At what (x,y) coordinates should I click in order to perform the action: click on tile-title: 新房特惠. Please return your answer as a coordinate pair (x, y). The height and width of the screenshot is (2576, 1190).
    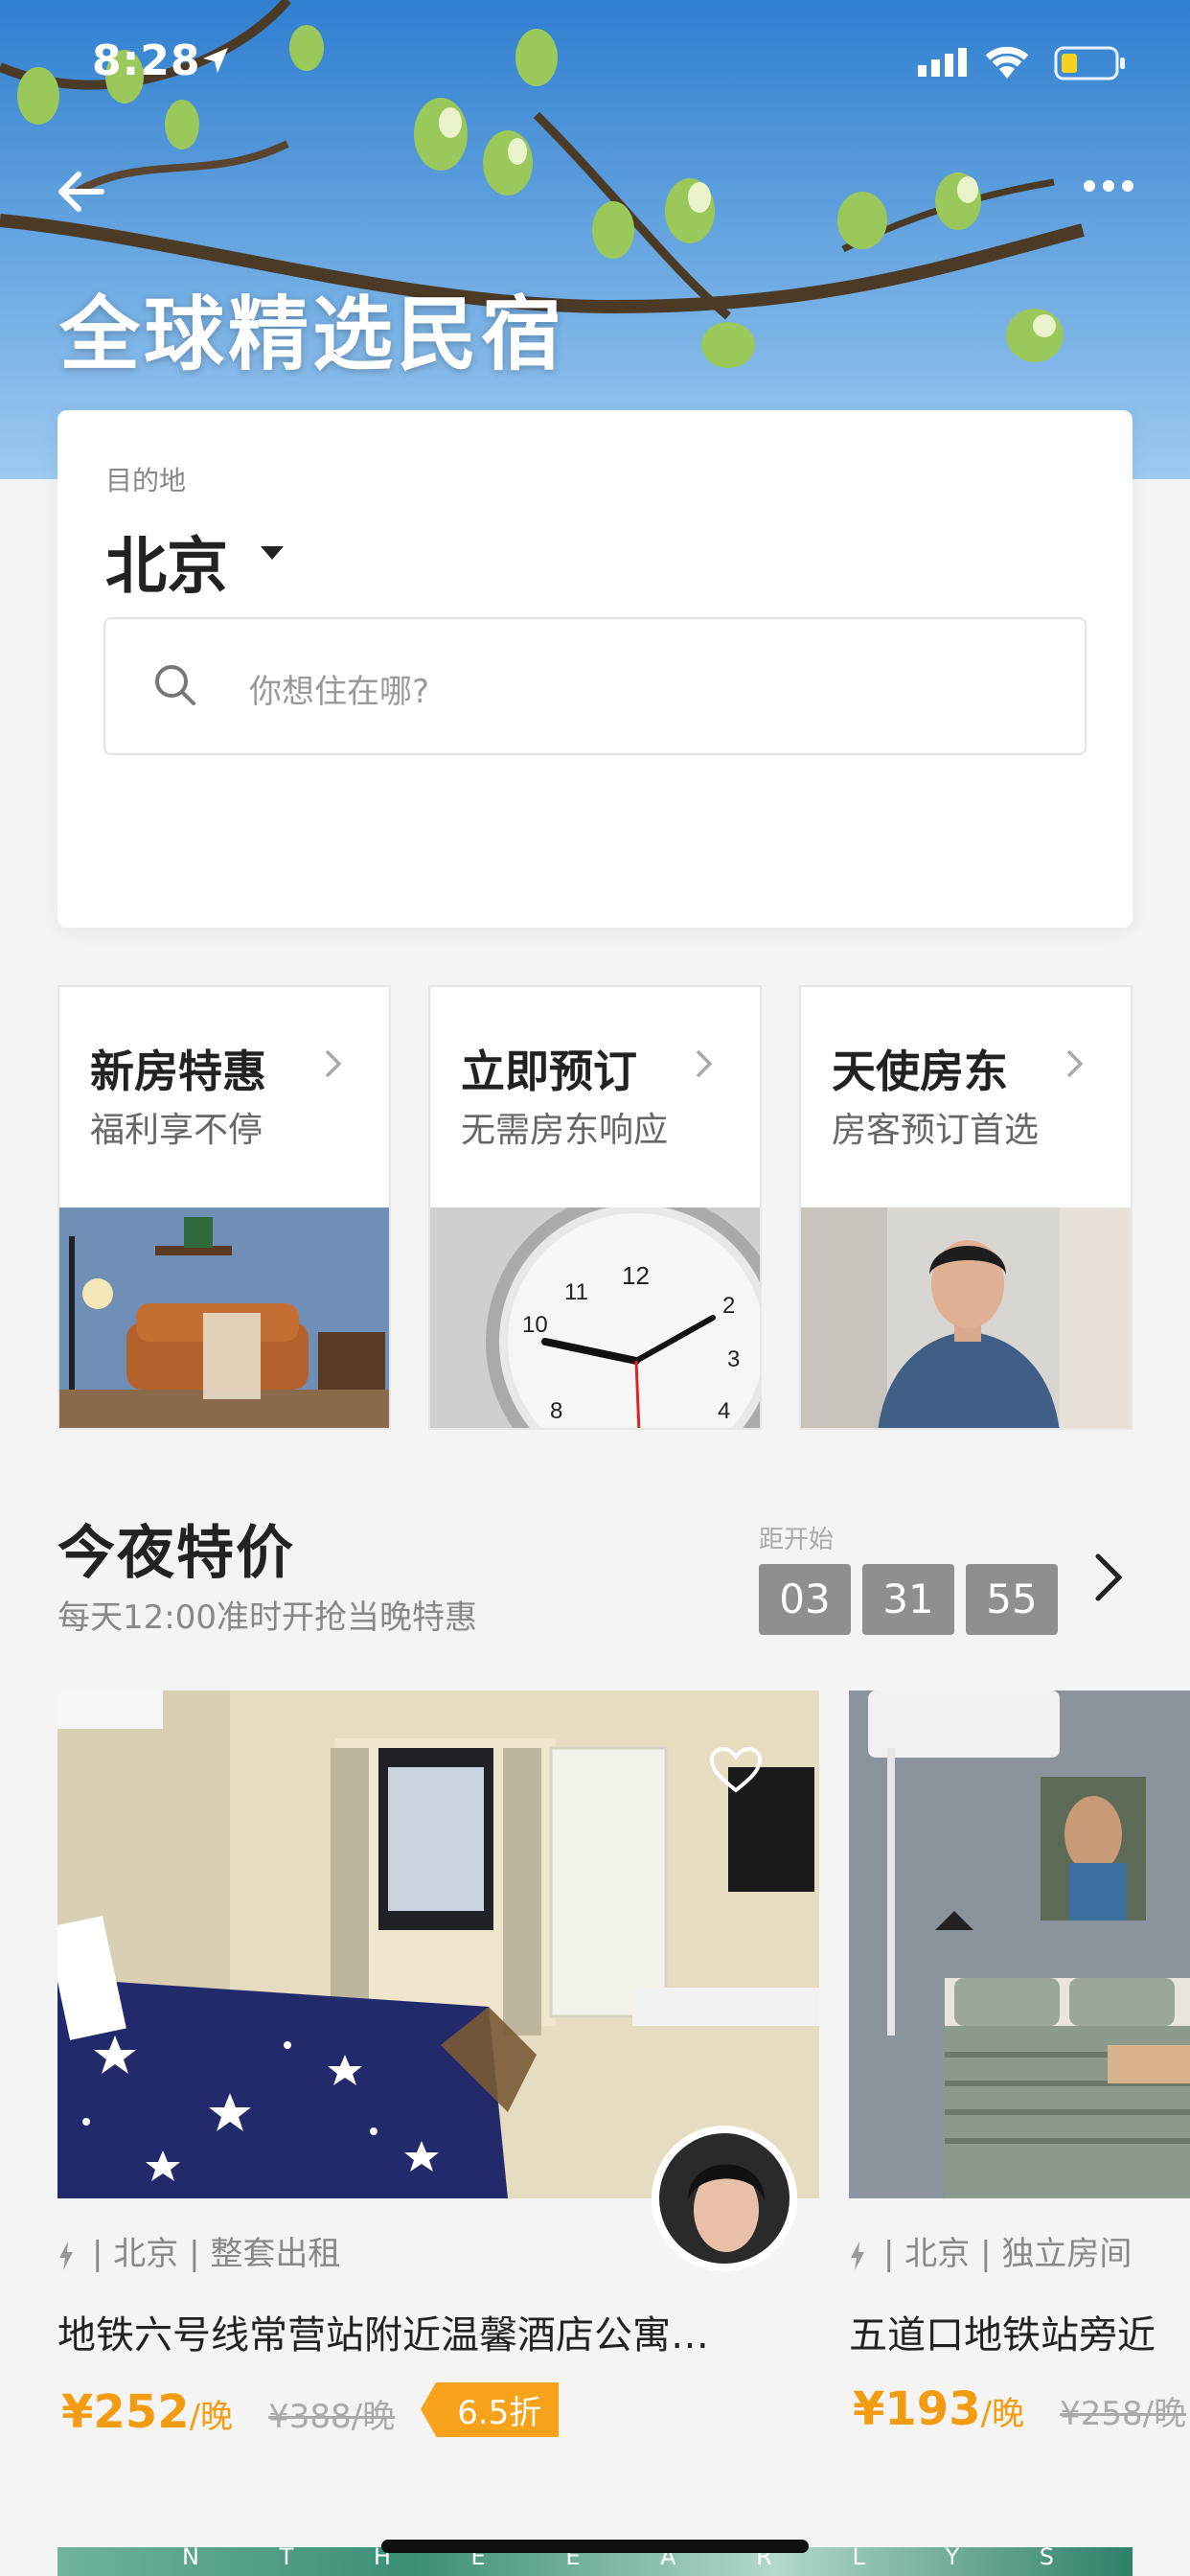
    Looking at the image, I should click on (178, 1071).